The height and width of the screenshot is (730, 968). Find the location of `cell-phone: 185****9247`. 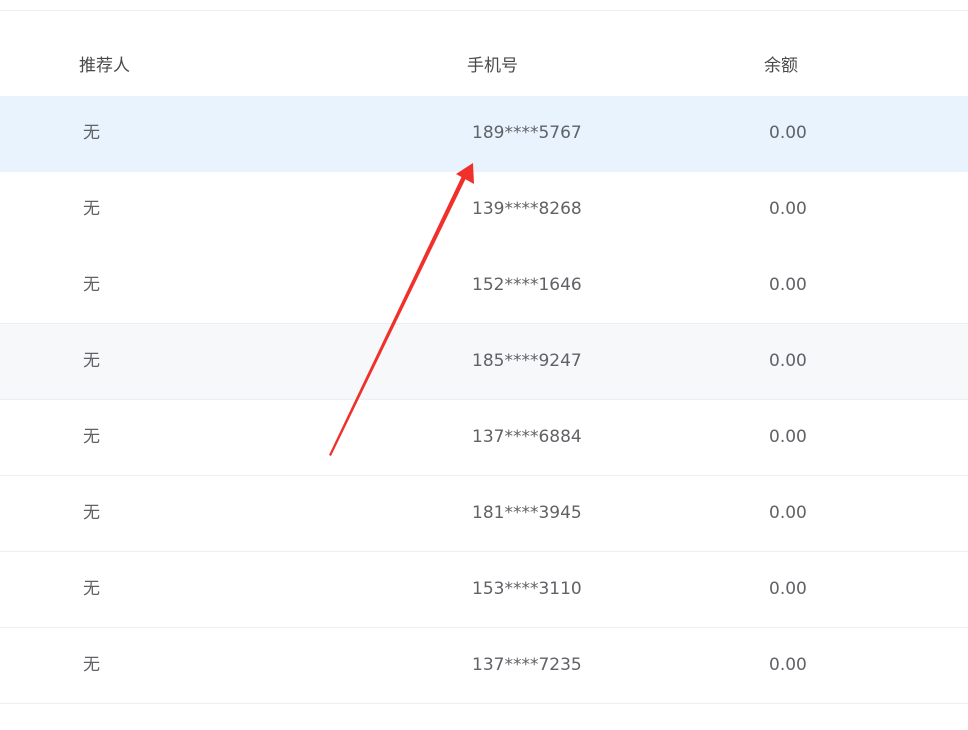

cell-phone: 185****9247 is located at coordinates (527, 361).